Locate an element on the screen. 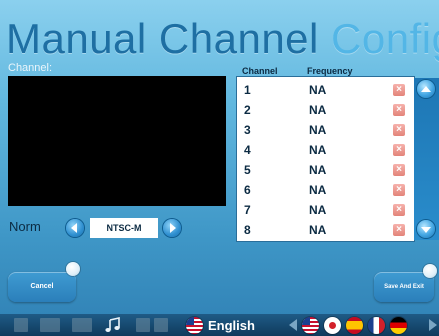  language-es-button is located at coordinates (354, 325).